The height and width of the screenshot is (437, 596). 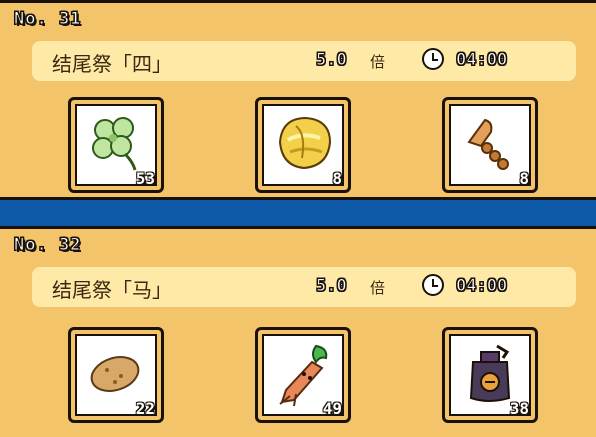 I want to click on item-count: 22, so click(x=145, y=408).